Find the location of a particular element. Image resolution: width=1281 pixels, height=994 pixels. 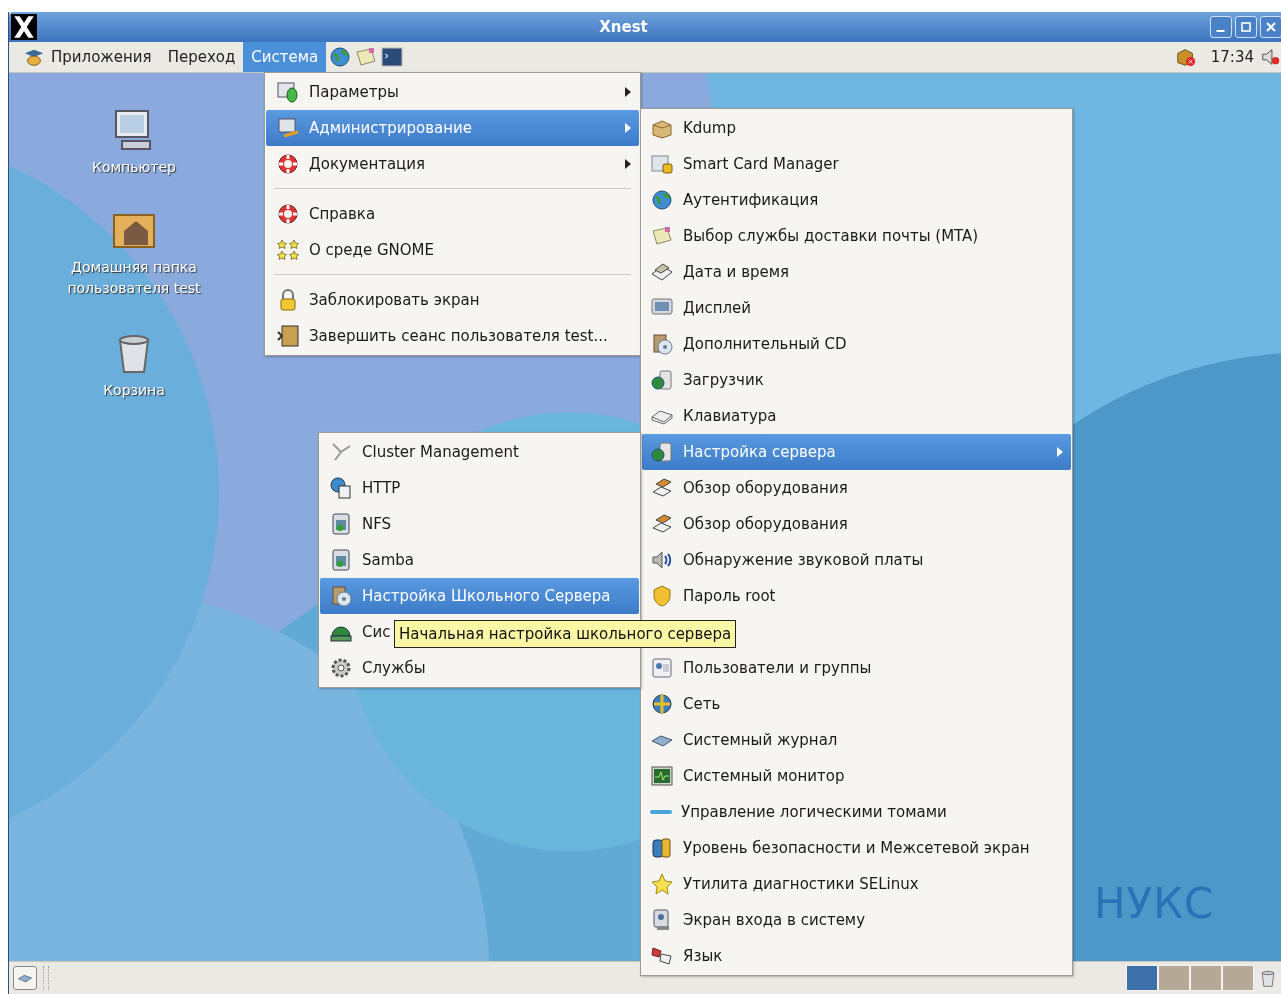

window-title: Xnest is located at coordinates (623, 27).